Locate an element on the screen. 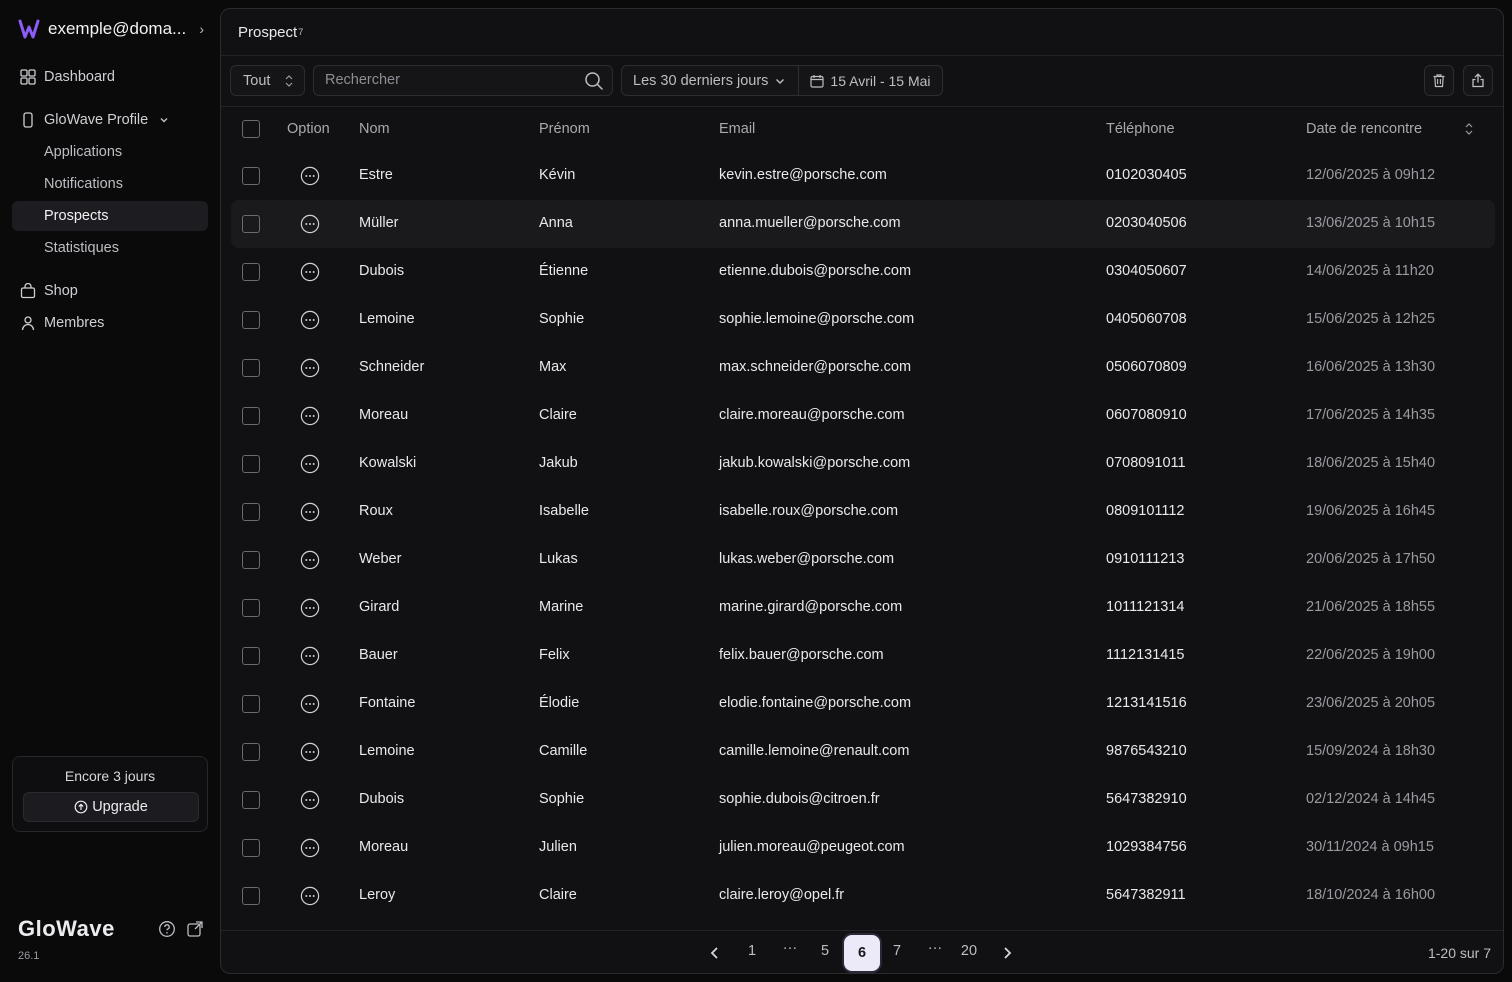 Image resolution: width=1512 pixels, height=982 pixels. sidebar-item-notifications: Notifications is located at coordinates (110, 184).